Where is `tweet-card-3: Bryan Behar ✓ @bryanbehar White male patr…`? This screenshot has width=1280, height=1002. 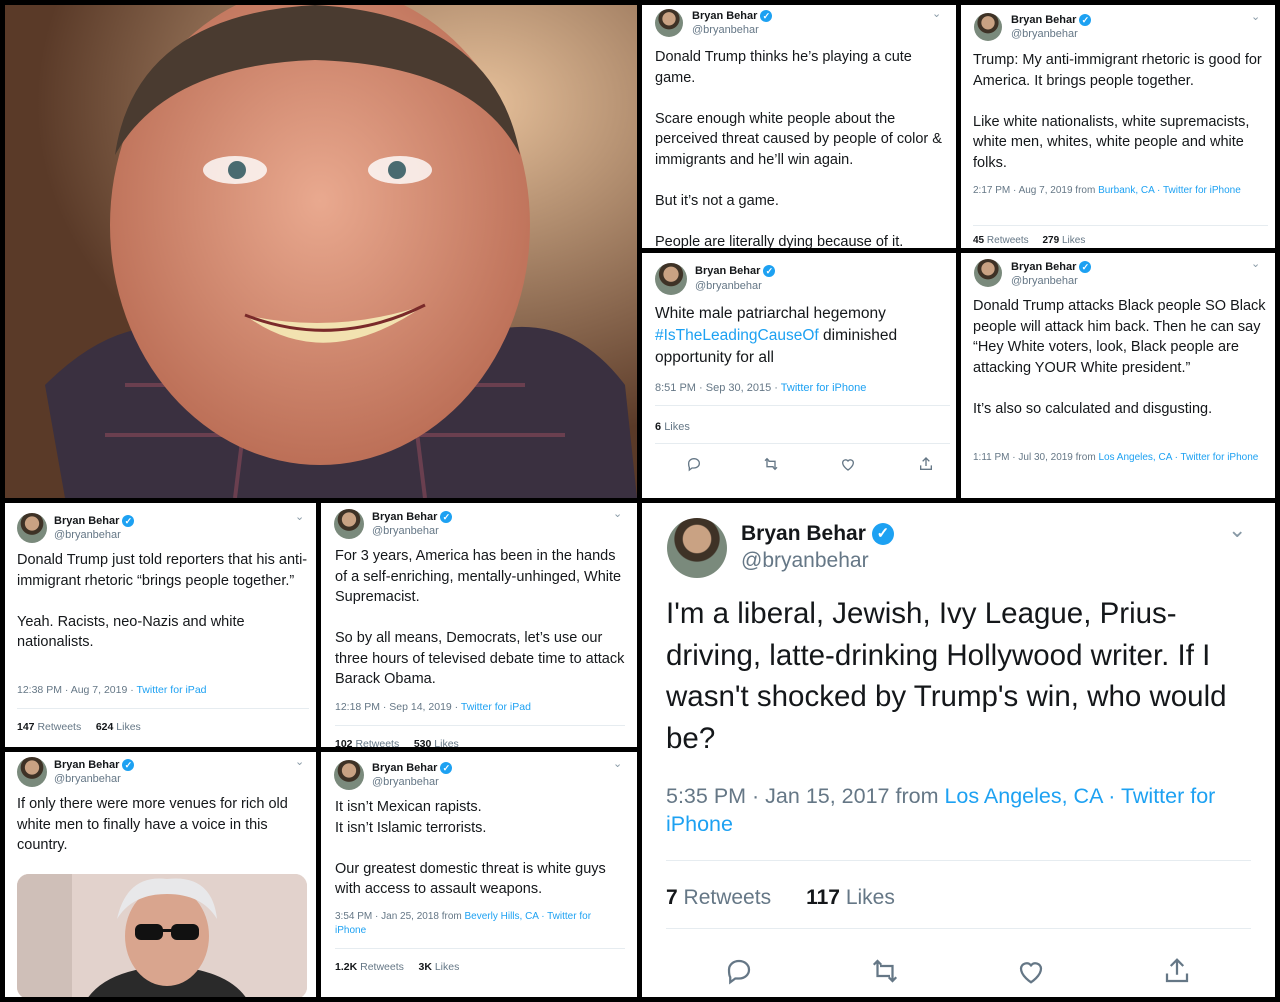
tweet-card-3: Bryan Behar ✓ @bryanbehar White male patr… is located at coordinates (799, 375).